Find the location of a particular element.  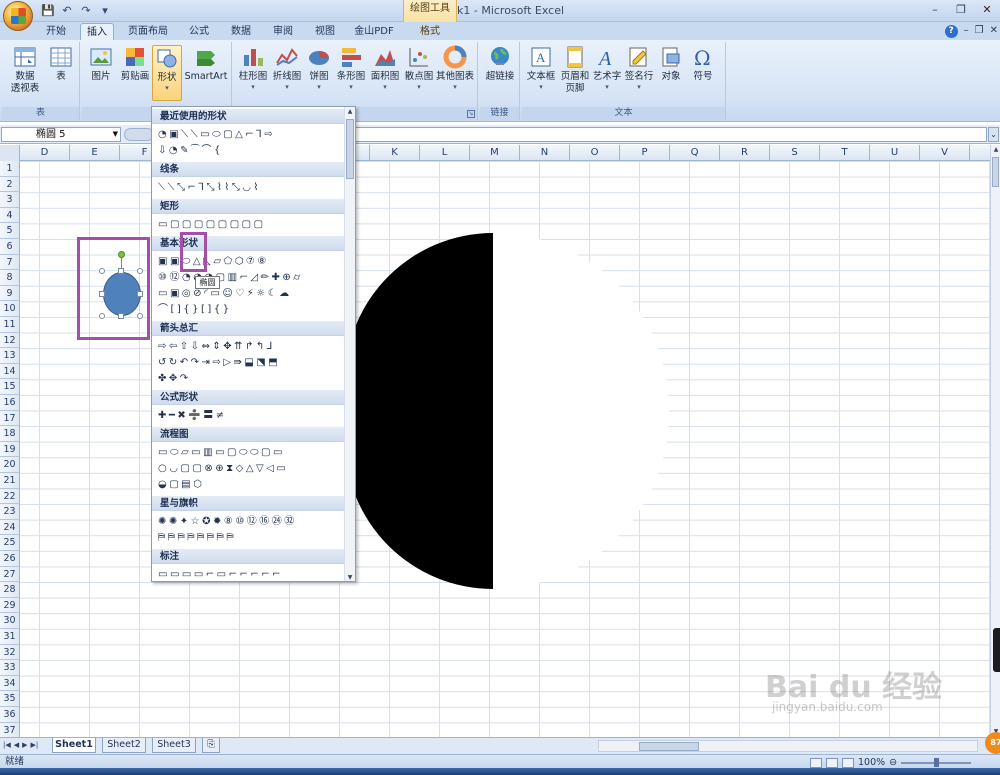

column-header: T is located at coordinates (845, 153).